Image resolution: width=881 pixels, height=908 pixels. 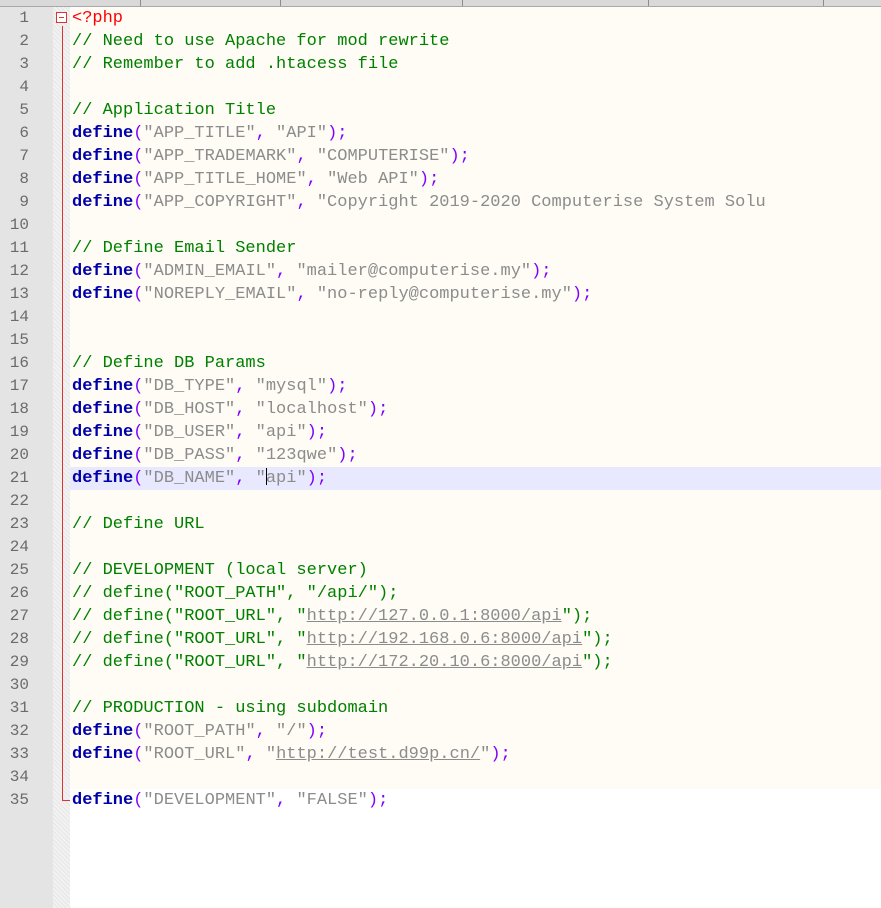 I want to click on code-line: 4, so click(x=440, y=87).